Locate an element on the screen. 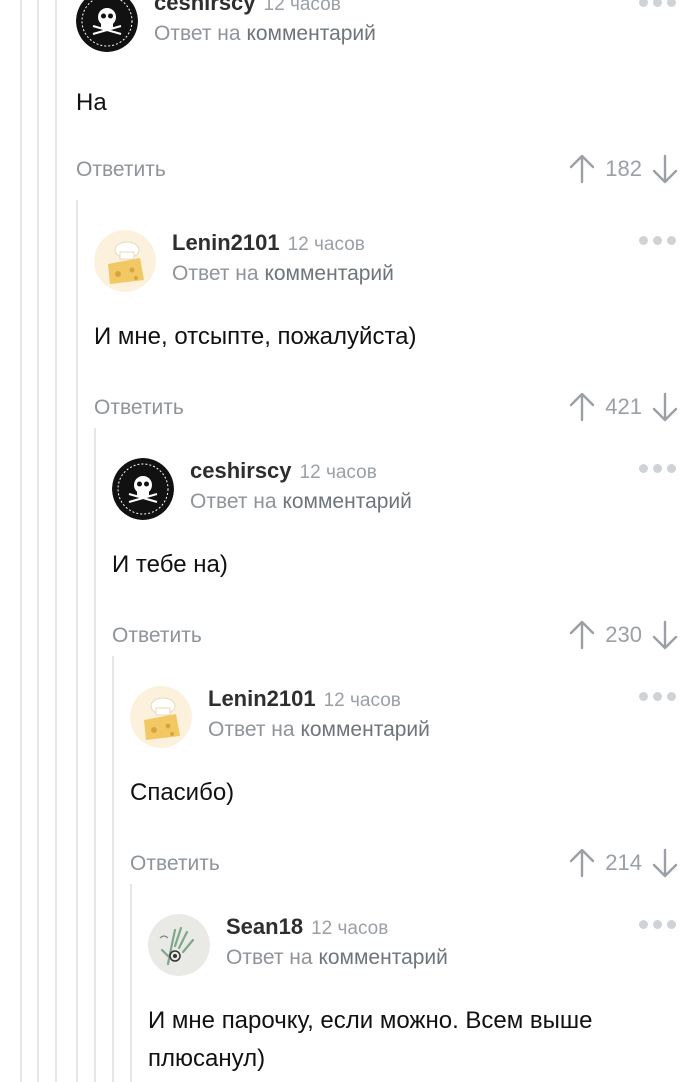 The image size is (700, 1082). comment-text: И тебе на) is located at coordinates (170, 564).